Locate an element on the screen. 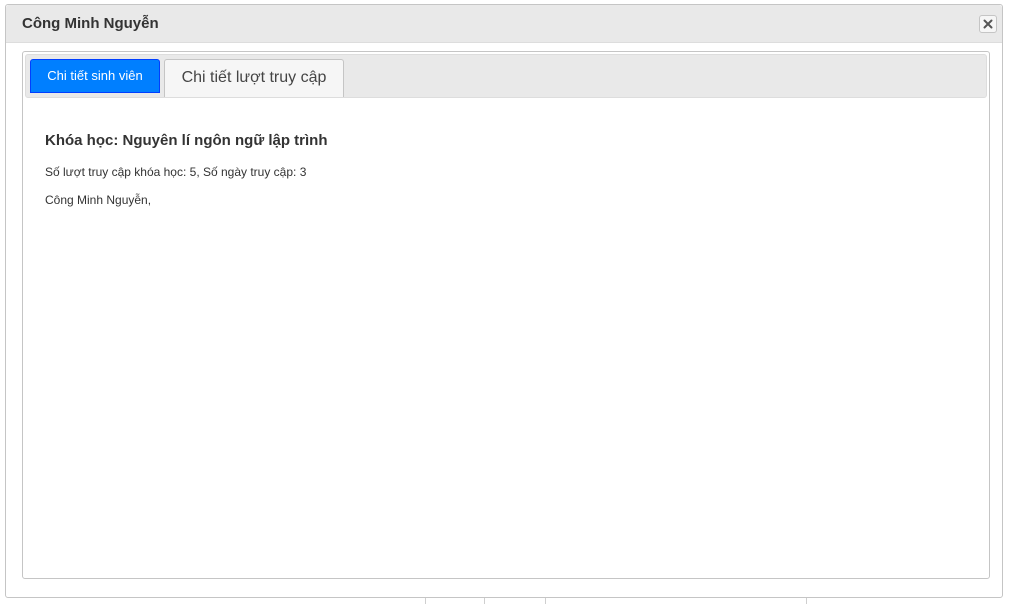 This screenshot has height=604, width=1010. close-button is located at coordinates (988, 24).